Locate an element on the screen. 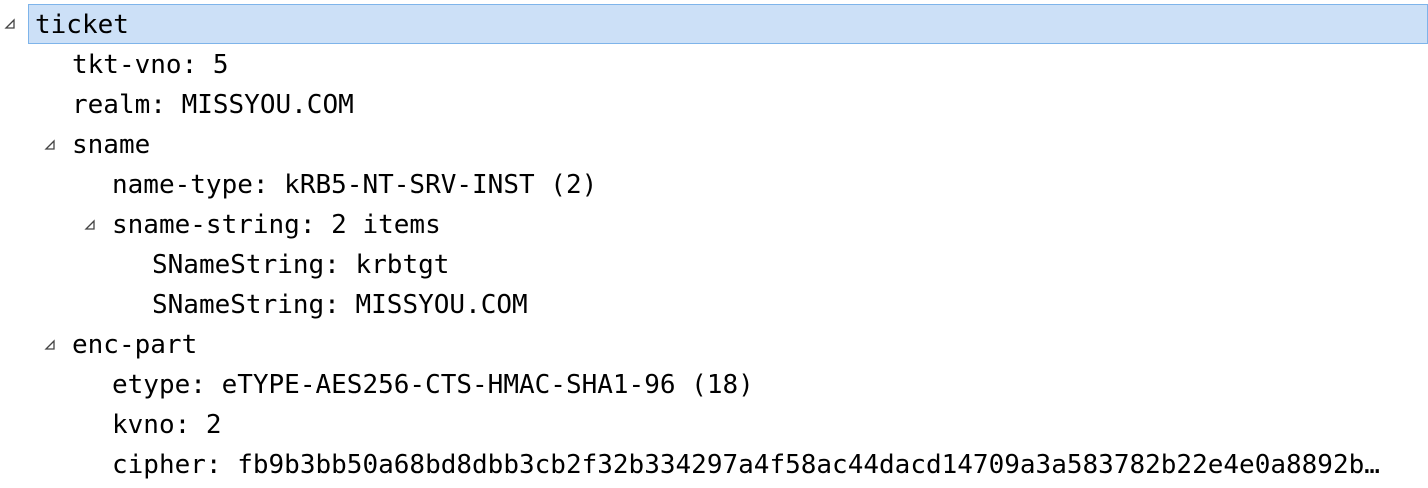  tree-node-label: enc-part is located at coordinates (135, 345).